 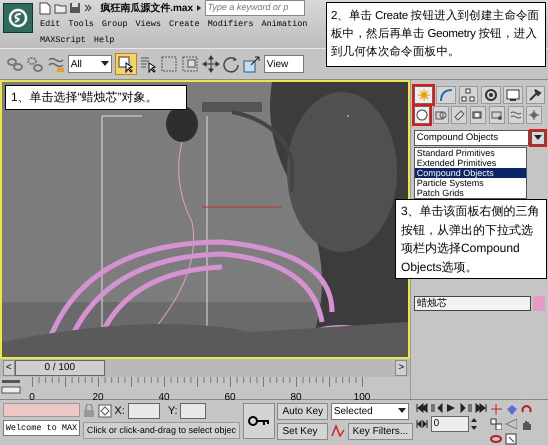 What do you see at coordinates (75, 8) in the screenshot?
I see `save-icon` at bounding box center [75, 8].